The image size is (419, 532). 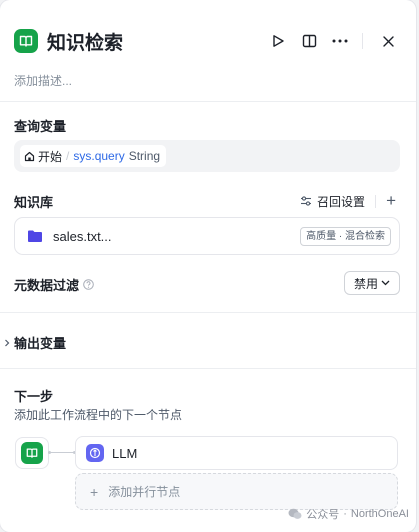 What do you see at coordinates (365, 283) in the screenshot?
I see `metadata-filter-value: 禁用` at bounding box center [365, 283].